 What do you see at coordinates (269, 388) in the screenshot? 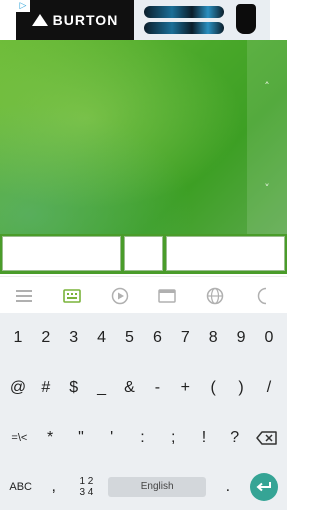
I see `key-slash: /` at bounding box center [269, 388].